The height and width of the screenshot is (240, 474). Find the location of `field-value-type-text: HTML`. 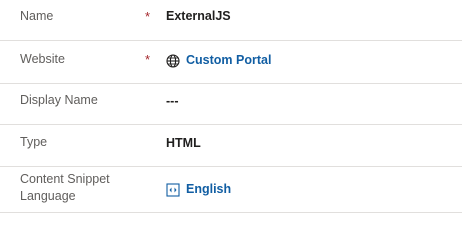

field-value-type-text: HTML is located at coordinates (183, 143).